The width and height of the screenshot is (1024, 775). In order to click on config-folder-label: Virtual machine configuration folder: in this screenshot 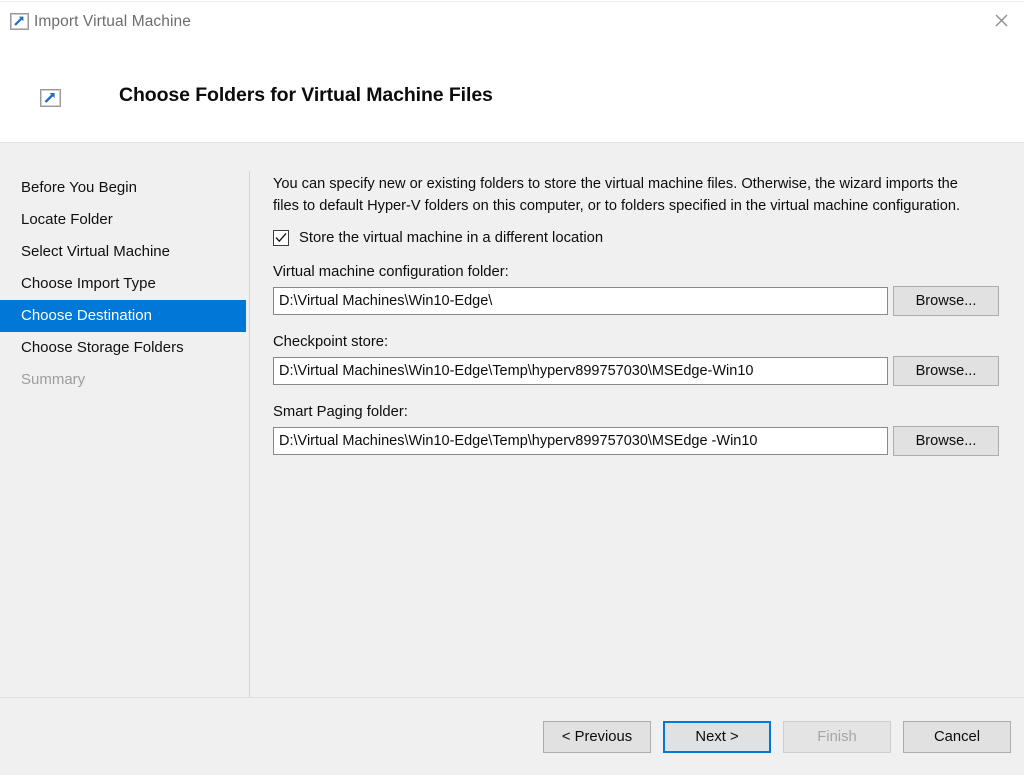, I will do `click(391, 272)`.